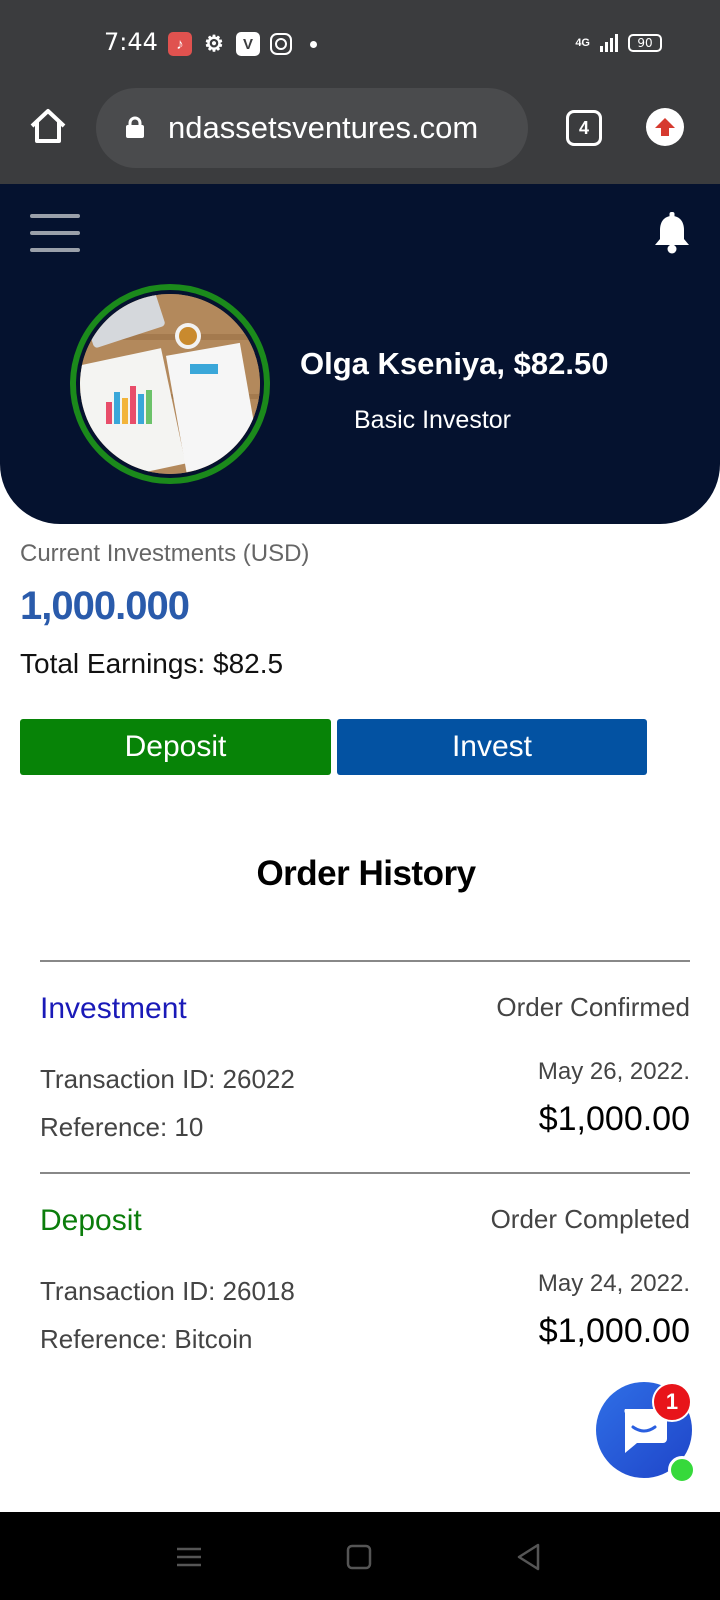 This screenshot has height=1600, width=720. I want to click on investments-label: Current Investments (USD), so click(165, 553).